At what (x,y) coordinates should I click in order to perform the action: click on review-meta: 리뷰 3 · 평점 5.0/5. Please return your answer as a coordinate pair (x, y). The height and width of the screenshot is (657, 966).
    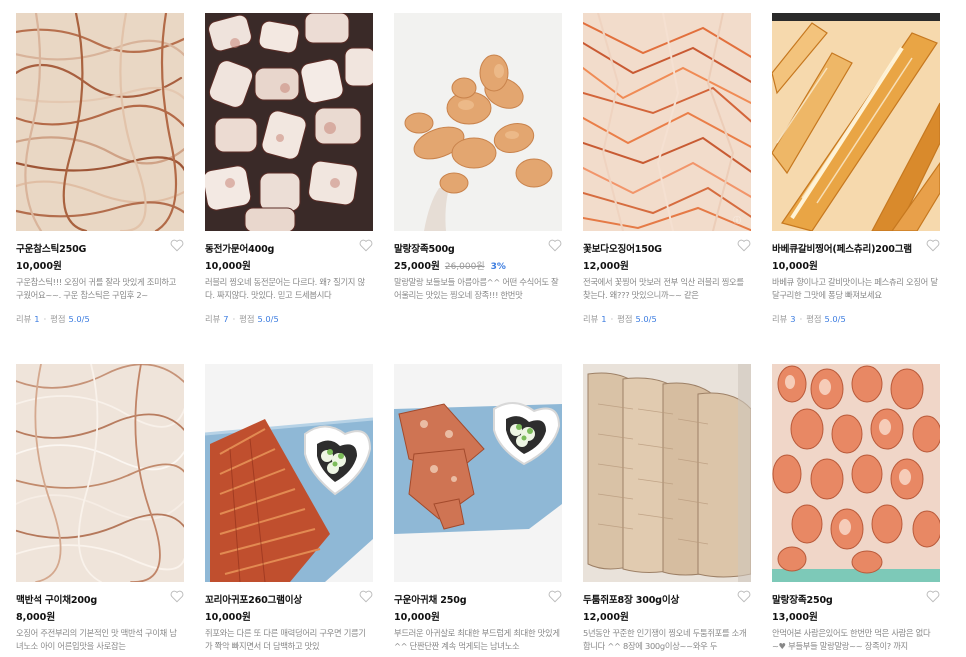
    Looking at the image, I should click on (809, 319).